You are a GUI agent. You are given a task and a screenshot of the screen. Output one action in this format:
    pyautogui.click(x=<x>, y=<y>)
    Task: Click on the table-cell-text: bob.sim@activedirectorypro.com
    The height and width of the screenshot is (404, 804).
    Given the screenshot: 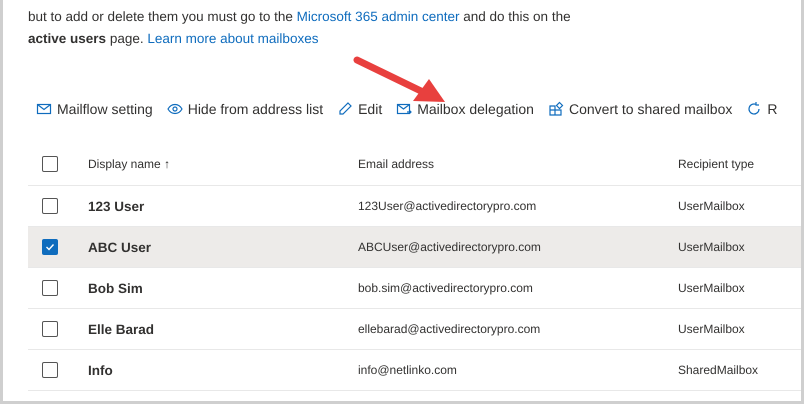 What is the action you would take?
    pyautogui.click(x=446, y=288)
    